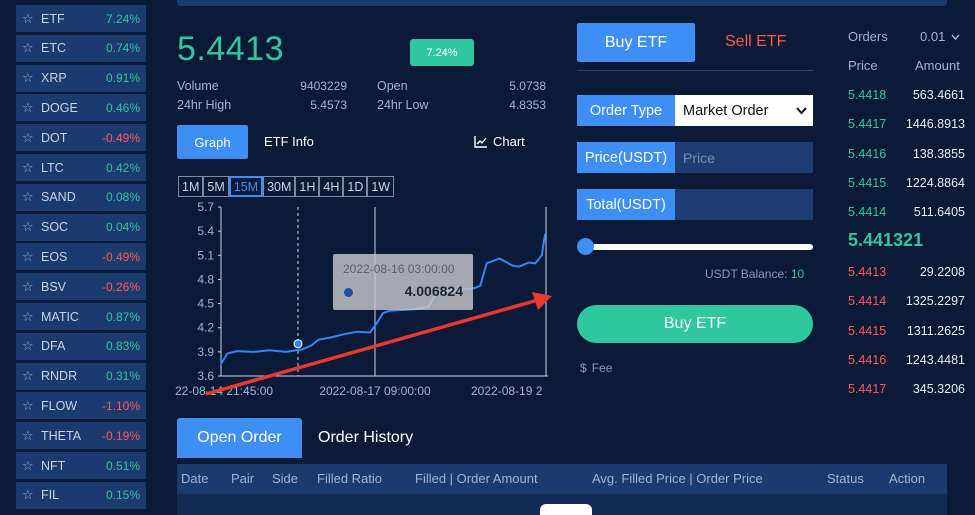 The width and height of the screenshot is (975, 515). What do you see at coordinates (906, 96) in the screenshot?
I see `orderbook-bid-row: 5.4418 563.4661` at bounding box center [906, 96].